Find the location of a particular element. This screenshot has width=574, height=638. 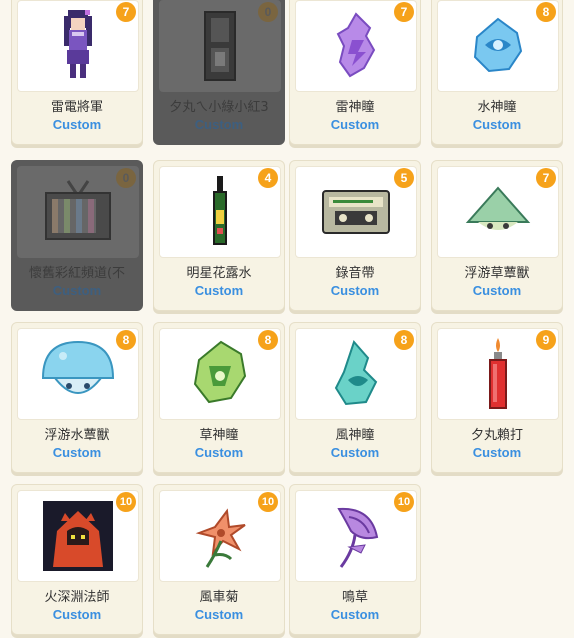

item-card: 浮游水蕈獸 Custom 8 is located at coordinates (77, 397).